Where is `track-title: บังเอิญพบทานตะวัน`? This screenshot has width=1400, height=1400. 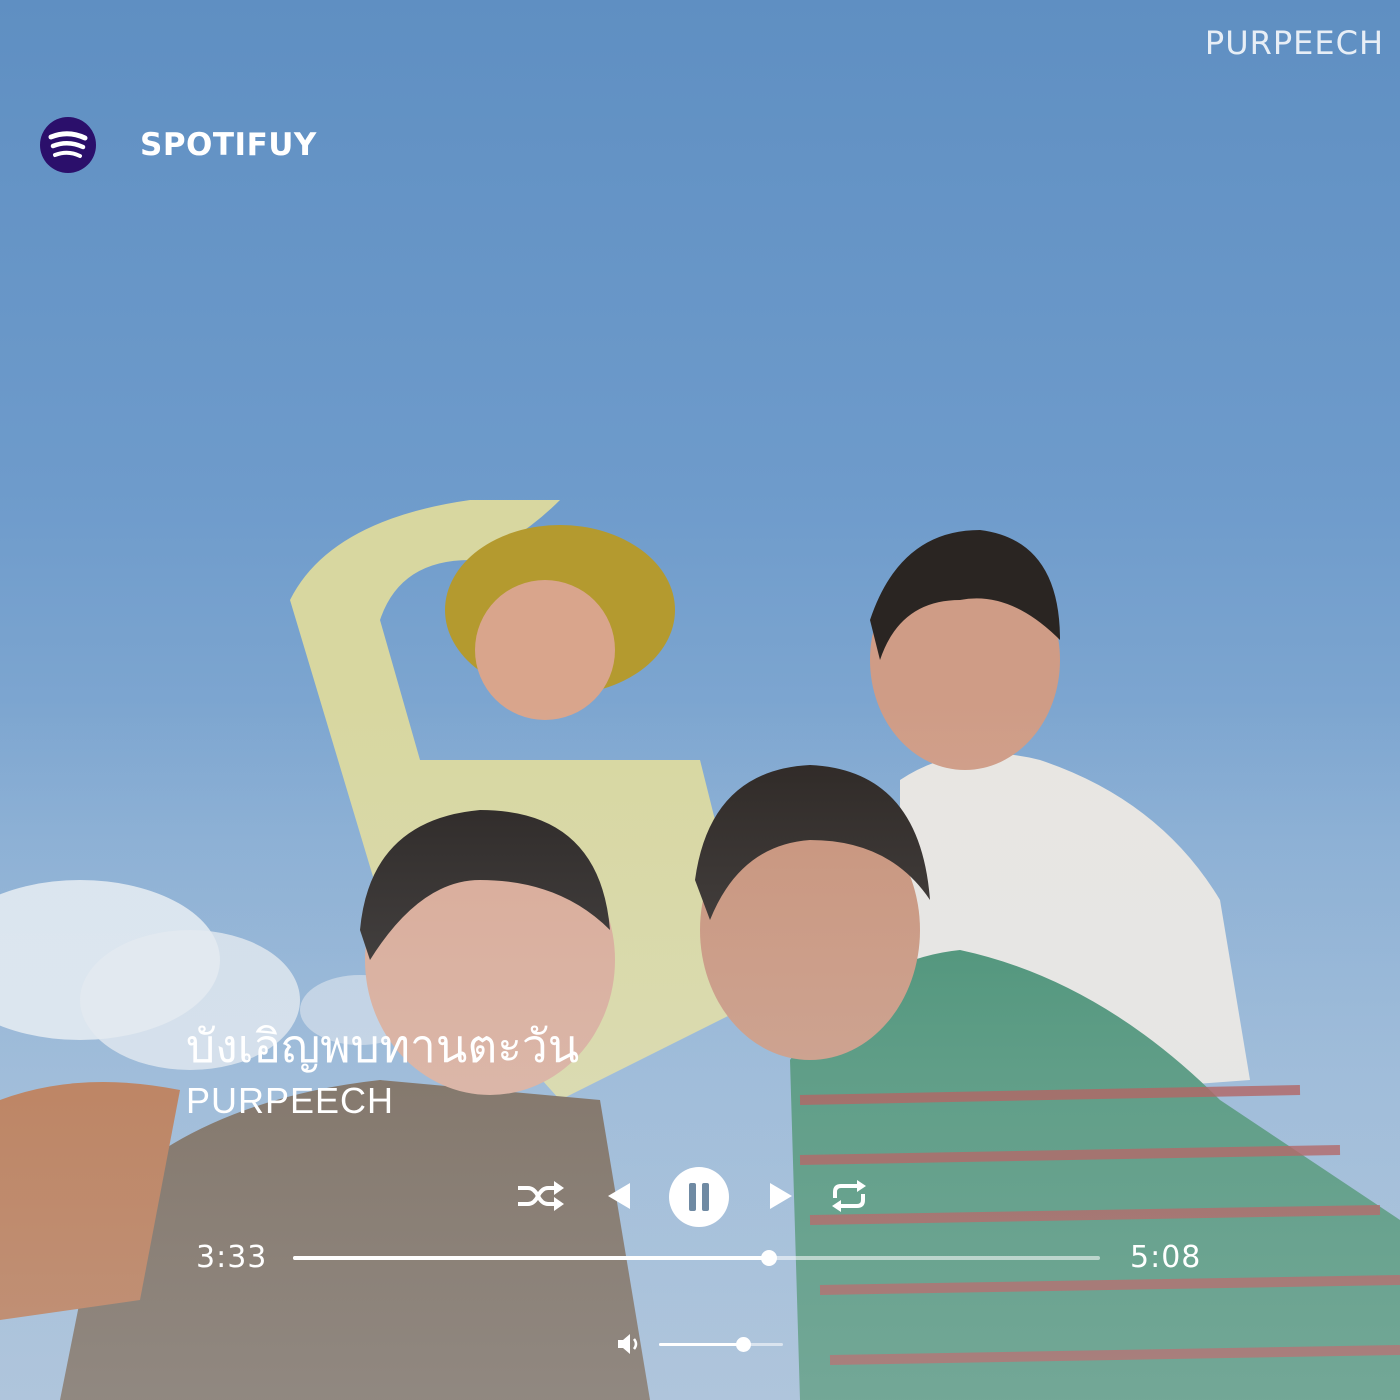 track-title: บังเอิญพบทานตะวัน is located at coordinates (383, 1046).